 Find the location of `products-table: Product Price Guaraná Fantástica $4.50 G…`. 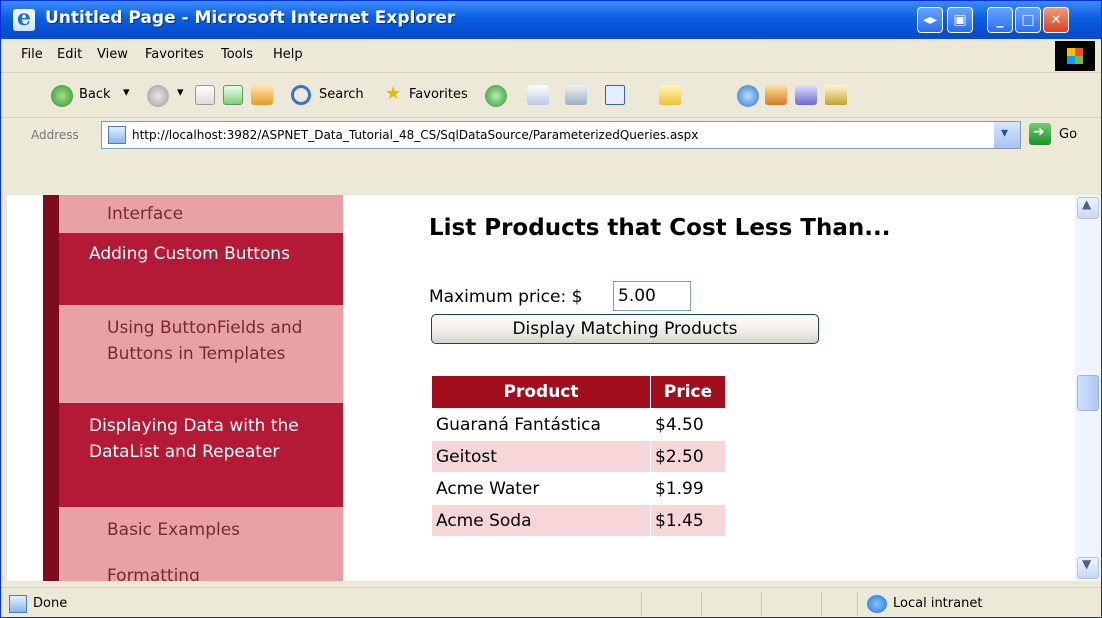

products-table: Product Price Guaraná Fantástica $4.50 G… is located at coordinates (578, 456).